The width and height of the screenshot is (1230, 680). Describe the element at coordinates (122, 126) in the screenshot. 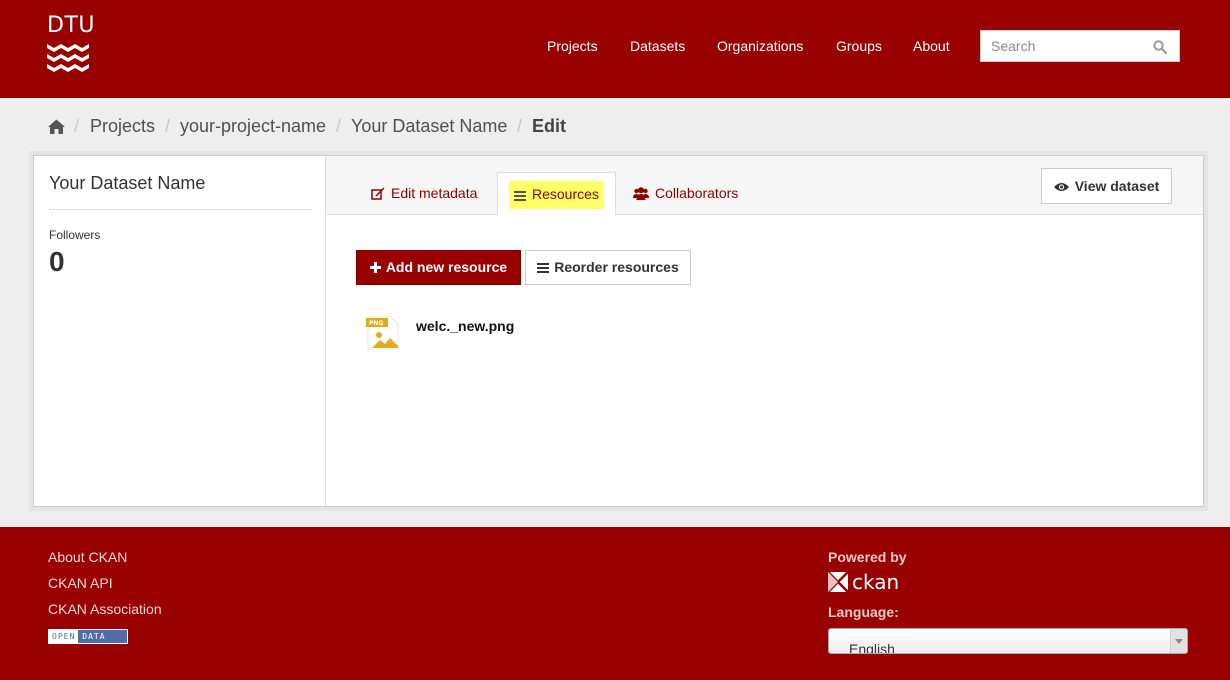

I see `breadcrumb-projects: Projects` at that location.